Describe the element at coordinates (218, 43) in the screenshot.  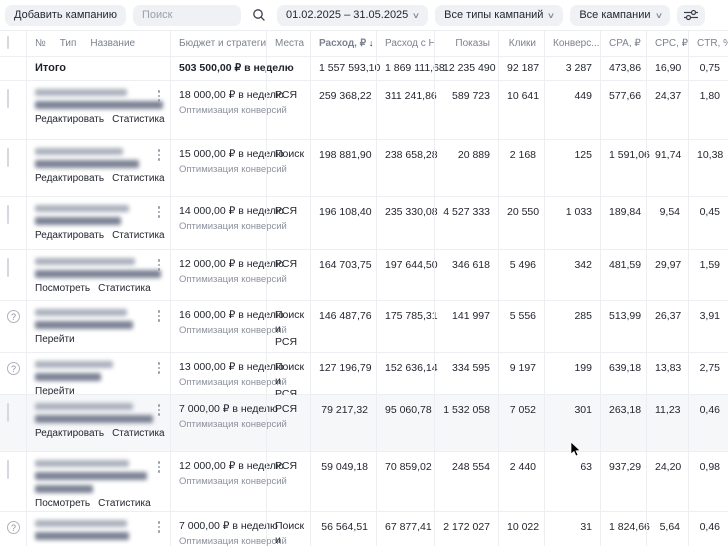
I see `col-budget: Бюджет и стратегия` at that location.